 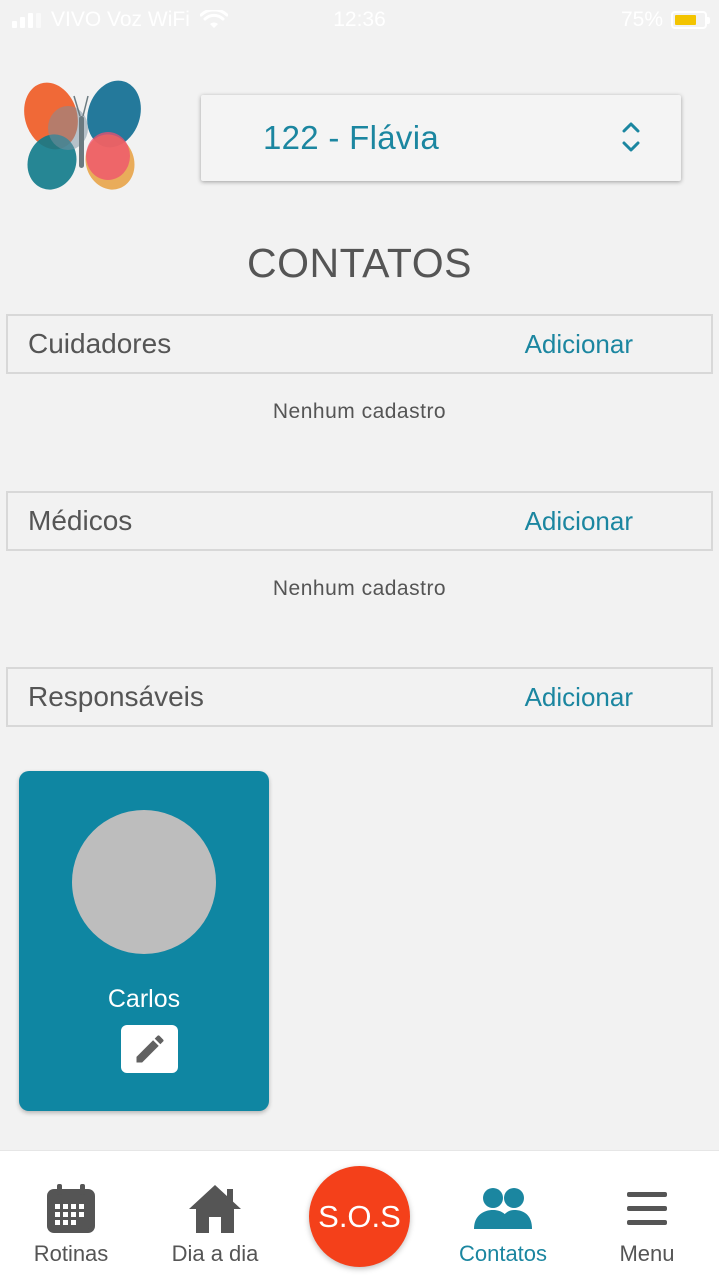 What do you see at coordinates (215, 1253) in the screenshot?
I see `nav-label: Dia a dia` at bounding box center [215, 1253].